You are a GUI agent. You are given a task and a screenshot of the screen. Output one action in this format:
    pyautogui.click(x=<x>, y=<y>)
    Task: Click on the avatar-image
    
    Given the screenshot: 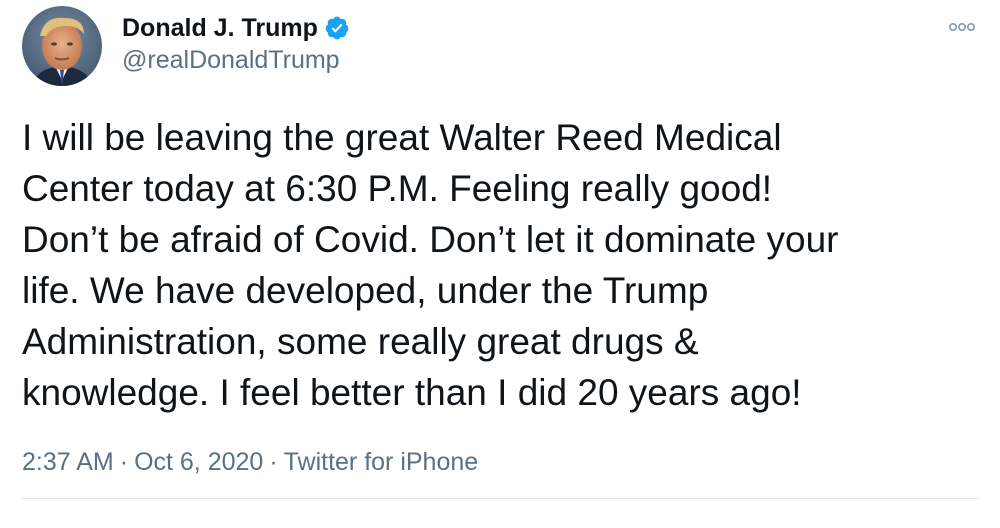 What is the action you would take?
    pyautogui.click(x=62, y=46)
    